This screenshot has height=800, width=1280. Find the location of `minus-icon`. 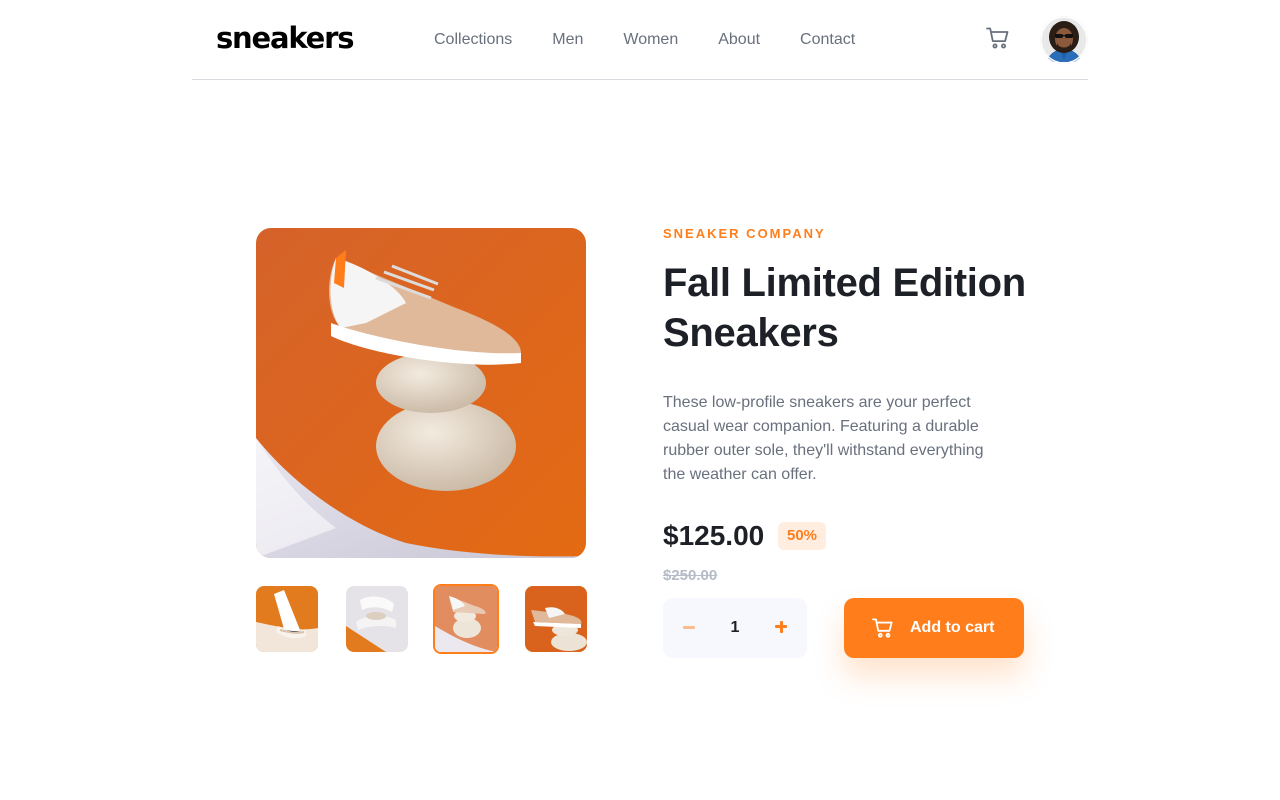

minus-icon is located at coordinates (689, 628).